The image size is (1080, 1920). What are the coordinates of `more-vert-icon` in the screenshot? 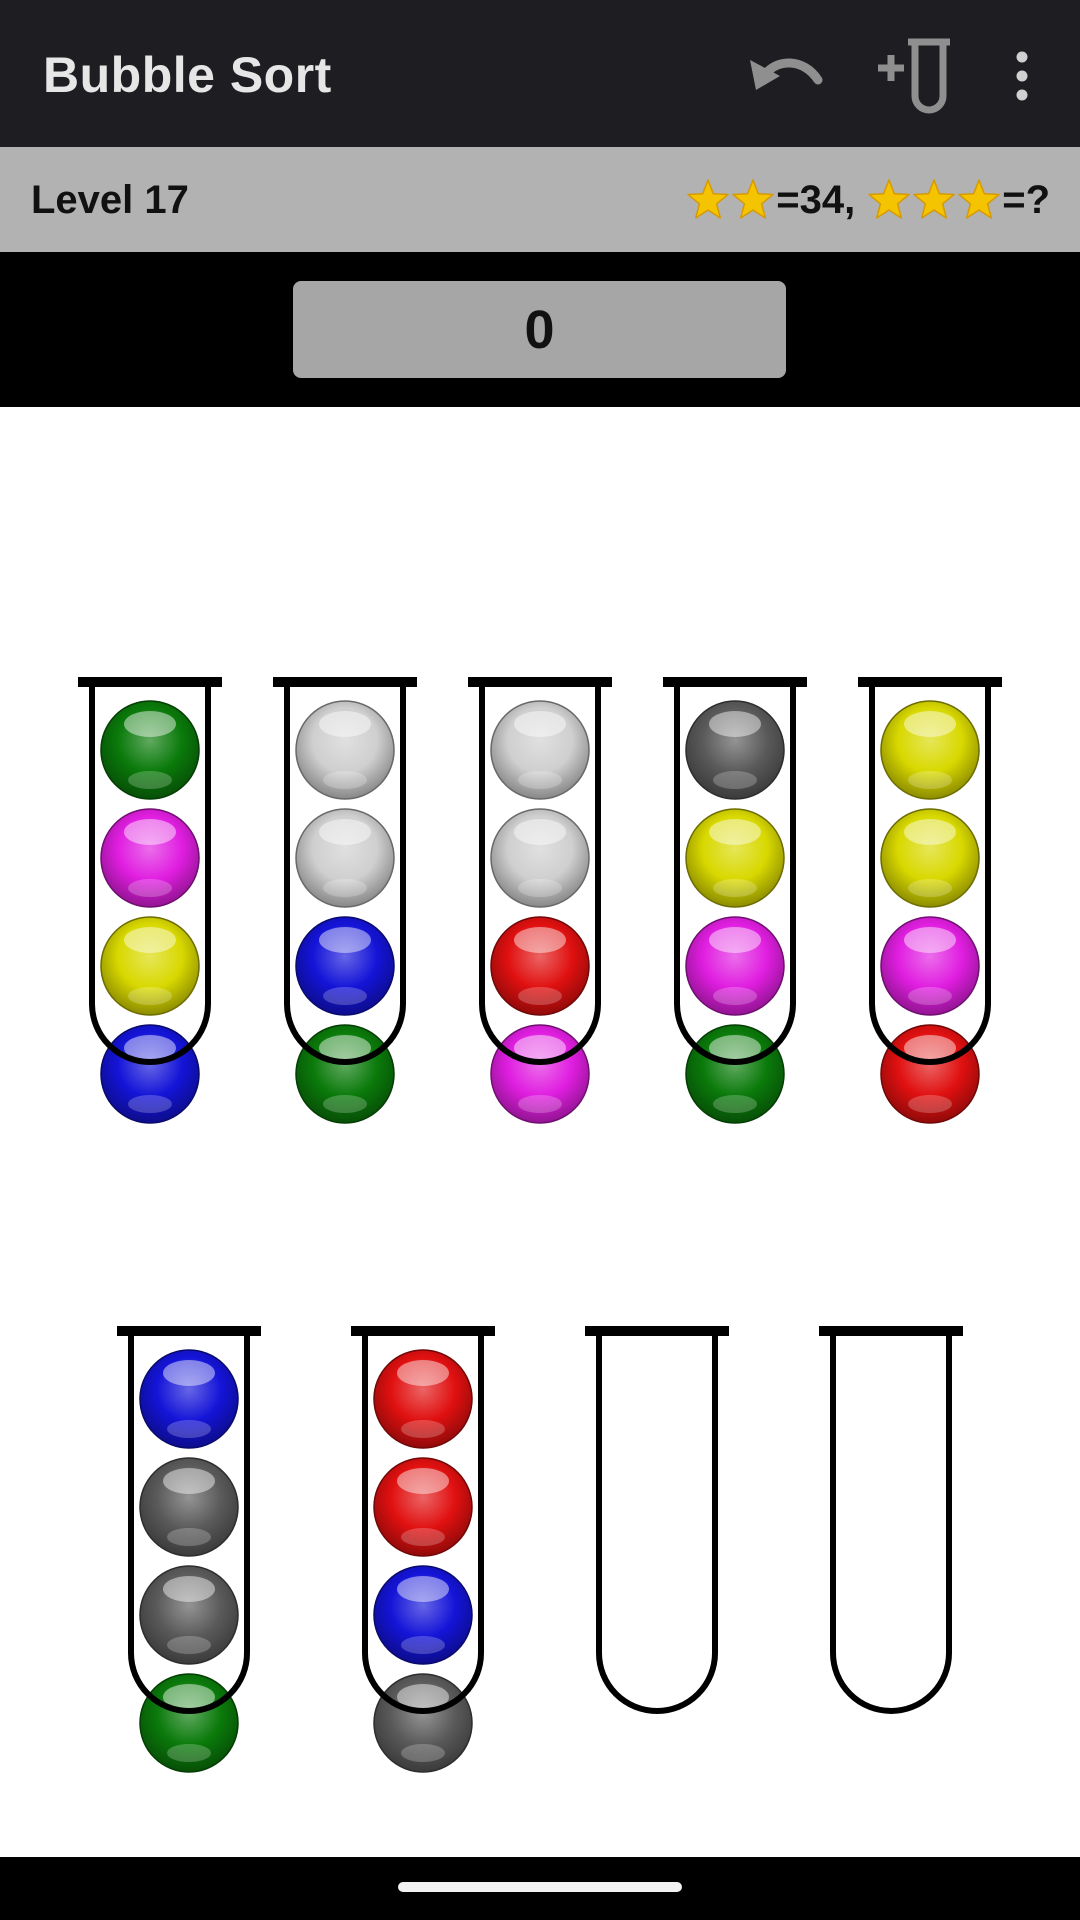 It's located at (1022, 76).